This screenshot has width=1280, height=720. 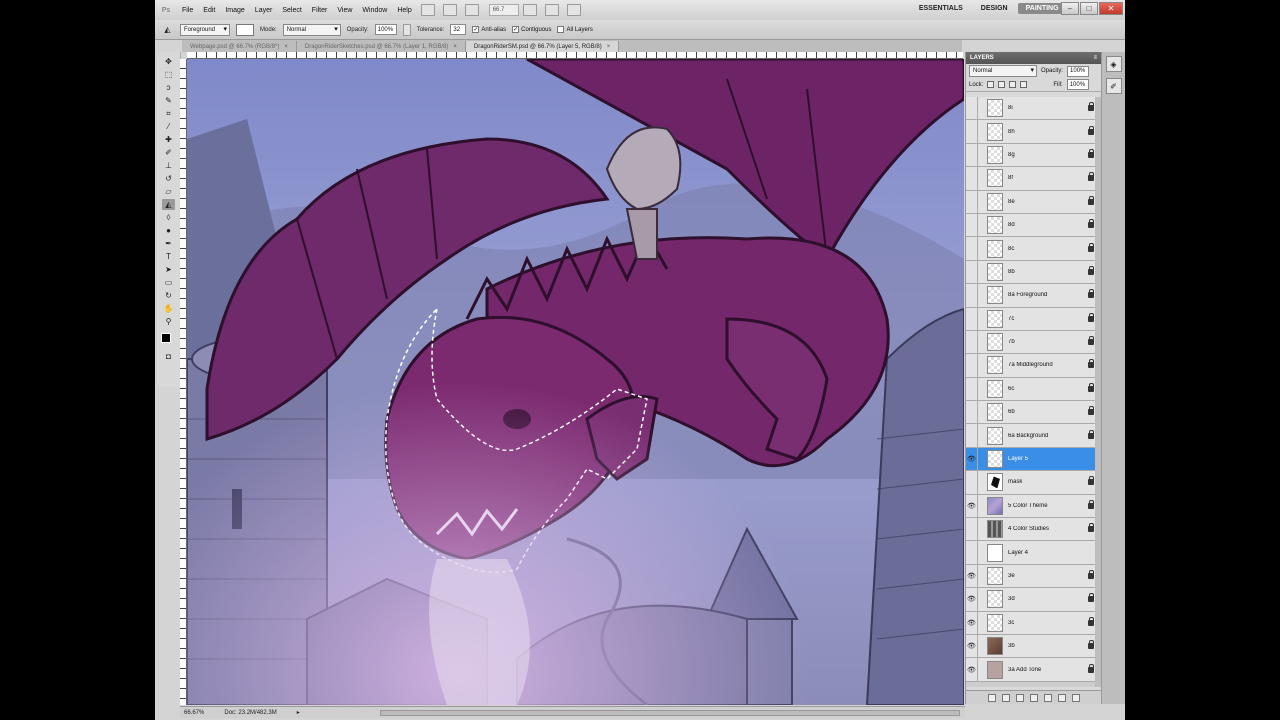 What do you see at coordinates (1048, 132) in the screenshot?
I see `layer-name: 8h` at bounding box center [1048, 132].